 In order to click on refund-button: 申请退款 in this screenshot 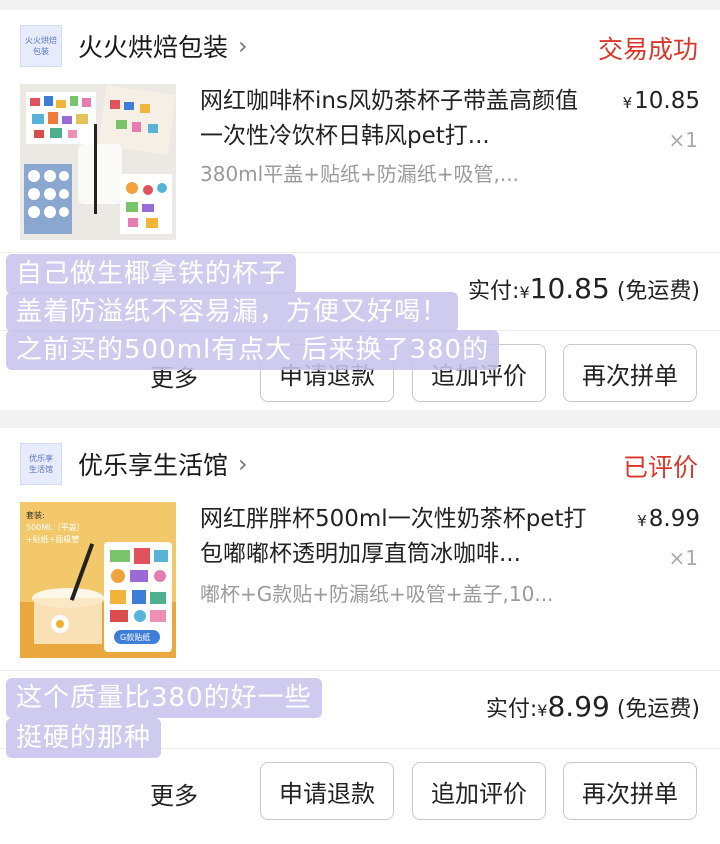, I will do `click(327, 791)`.